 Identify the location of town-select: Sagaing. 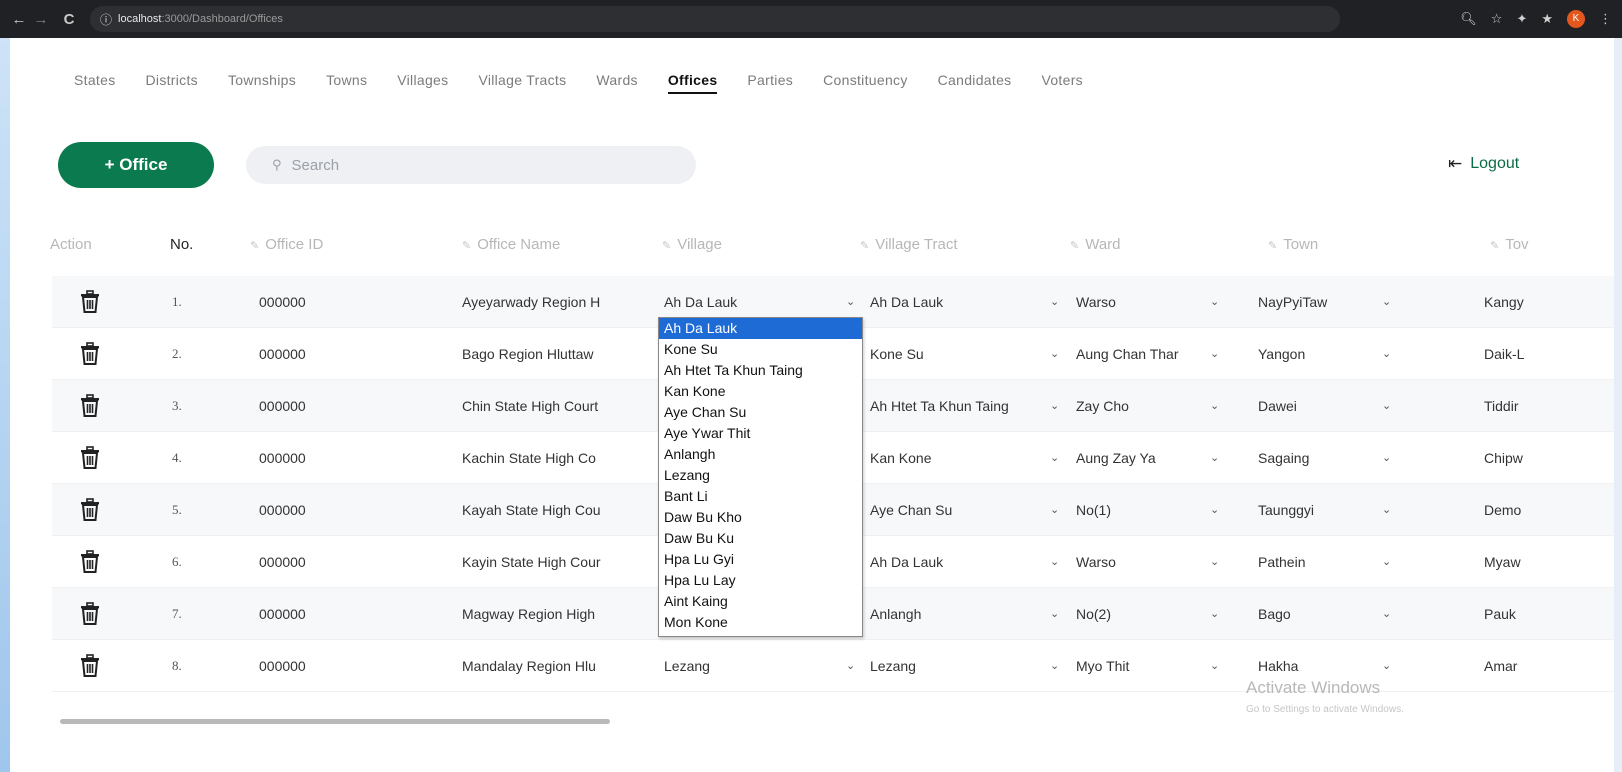
(1306, 458).